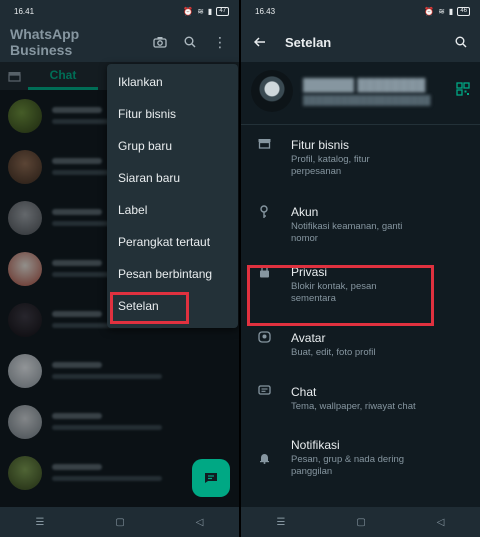 This screenshot has height=537, width=480. Describe the element at coordinates (360, 404) in the screenshot. I see `setting-chat: Chat Tema, wallpaper, riwayat chat` at that location.